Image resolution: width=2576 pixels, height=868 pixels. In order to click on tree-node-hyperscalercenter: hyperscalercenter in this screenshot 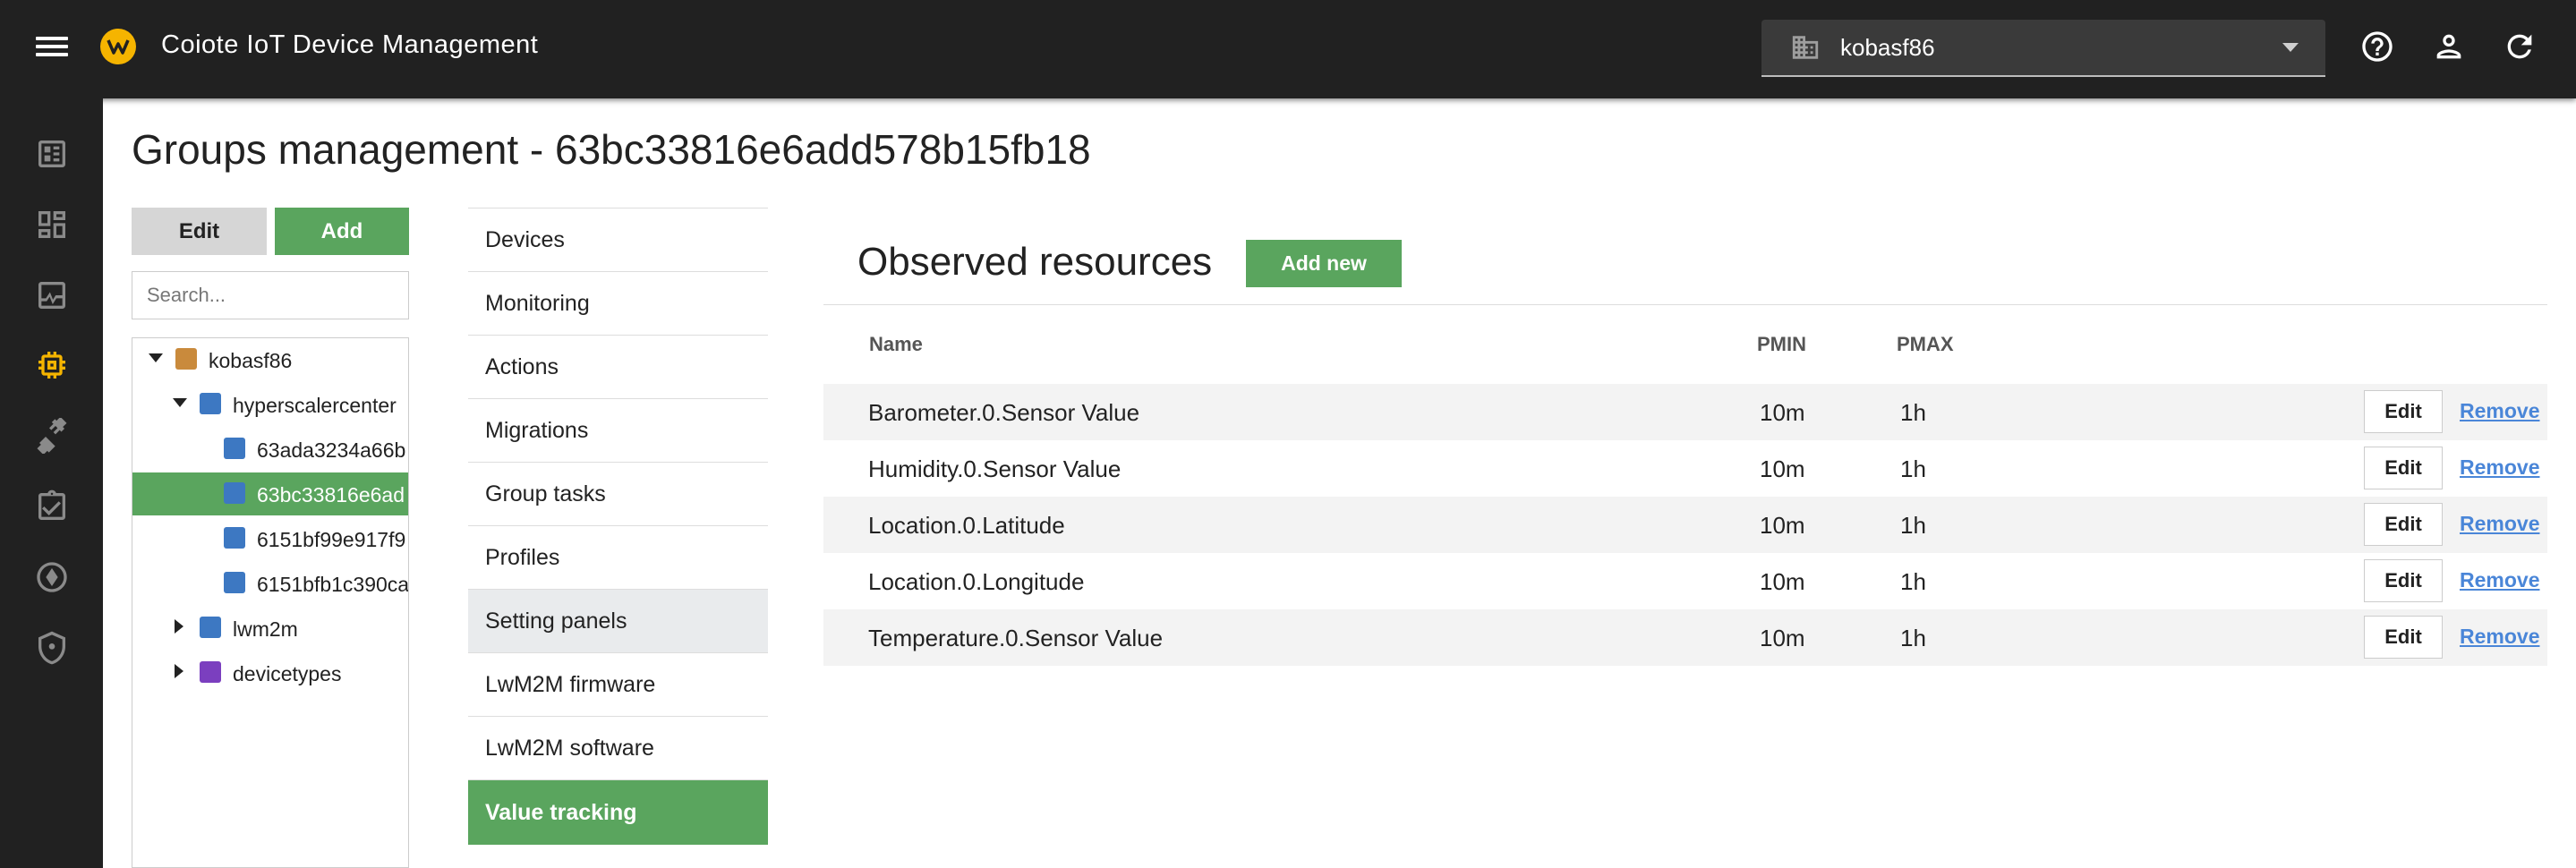, I will do `click(270, 404)`.